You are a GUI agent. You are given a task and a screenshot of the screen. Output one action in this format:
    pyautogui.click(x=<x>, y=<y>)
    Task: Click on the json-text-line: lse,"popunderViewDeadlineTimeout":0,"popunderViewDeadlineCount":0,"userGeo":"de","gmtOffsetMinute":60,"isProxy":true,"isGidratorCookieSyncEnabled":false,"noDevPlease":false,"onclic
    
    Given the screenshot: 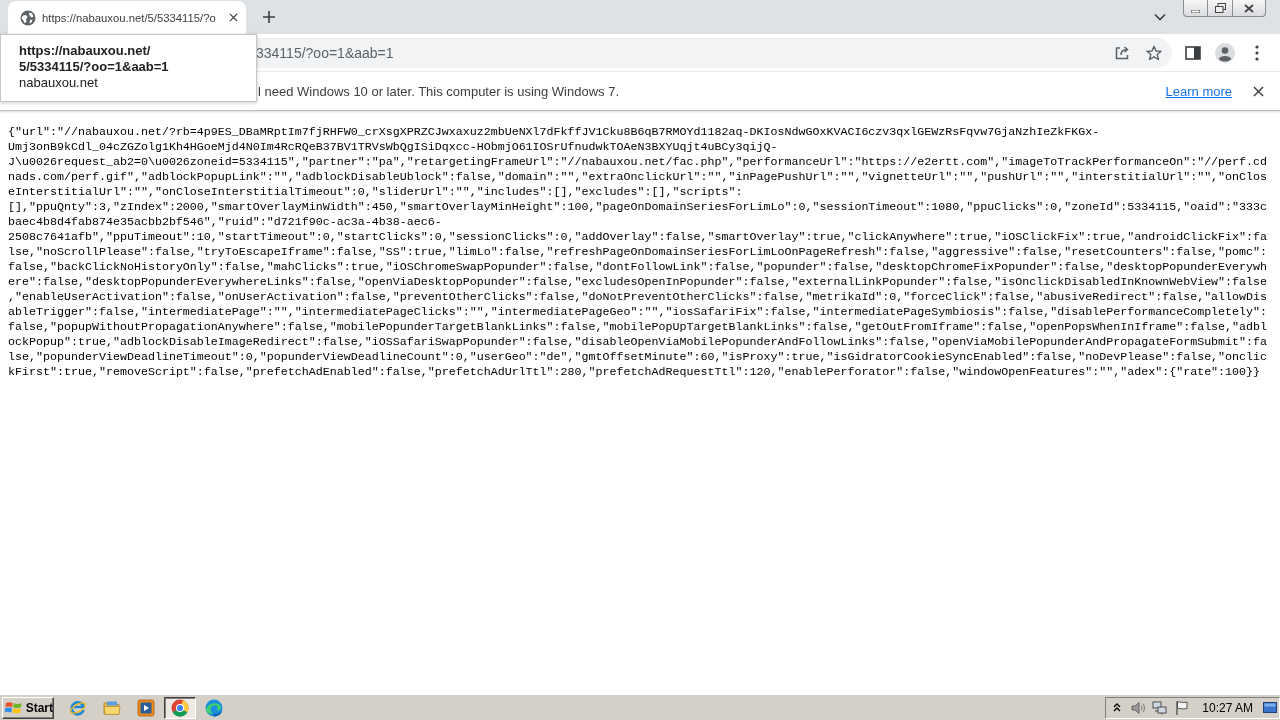 What is the action you would take?
    pyautogui.click(x=638, y=357)
    